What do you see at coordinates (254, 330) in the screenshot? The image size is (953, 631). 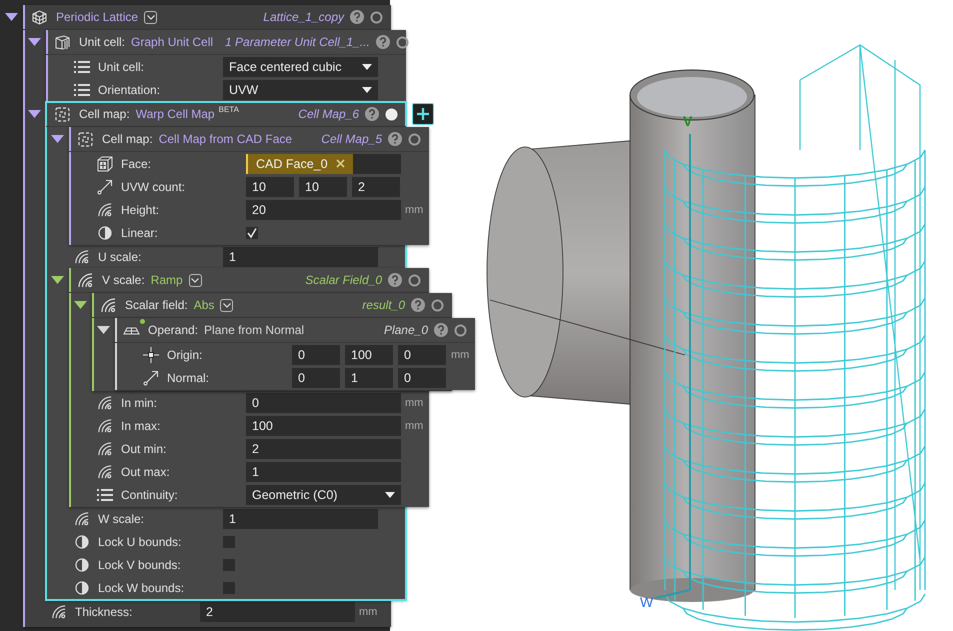 I see `panel-type: Plane from Normal` at bounding box center [254, 330].